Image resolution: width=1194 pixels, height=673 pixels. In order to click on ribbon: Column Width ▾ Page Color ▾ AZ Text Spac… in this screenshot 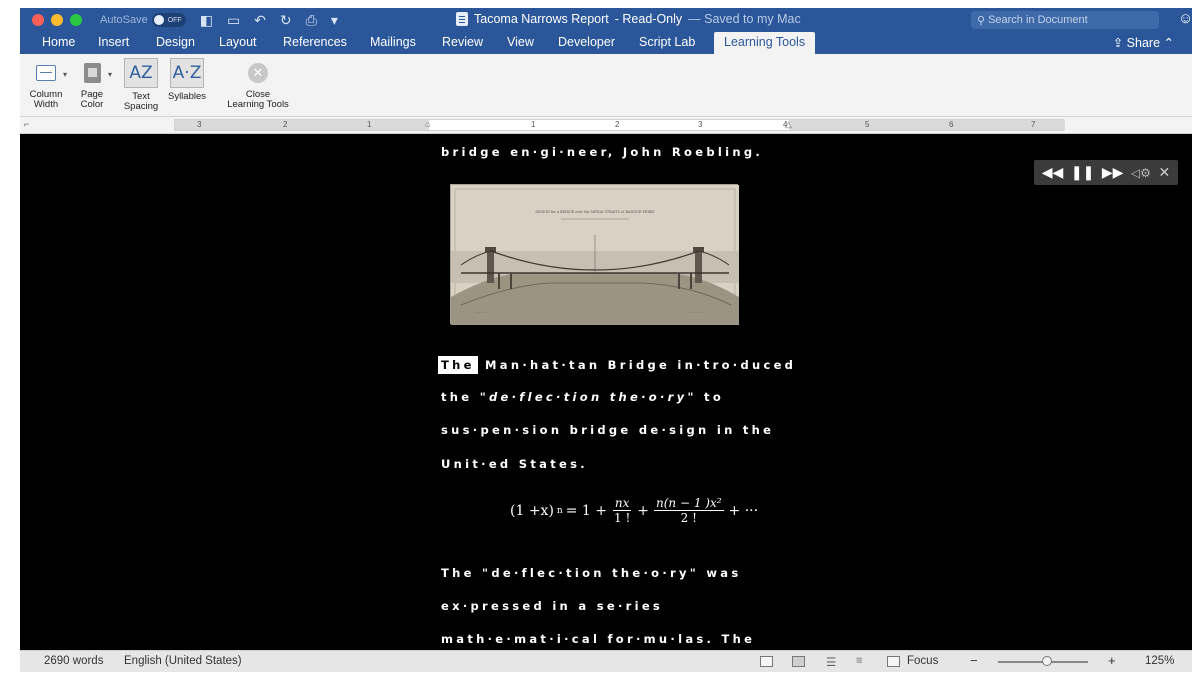, I will do `click(606, 85)`.